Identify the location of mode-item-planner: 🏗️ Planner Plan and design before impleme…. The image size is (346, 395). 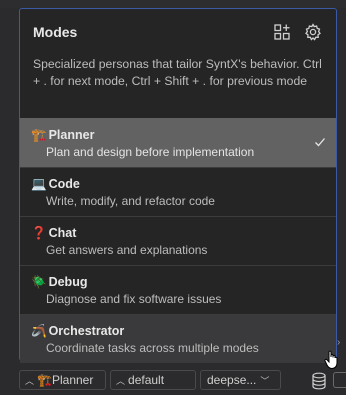
(178, 142).